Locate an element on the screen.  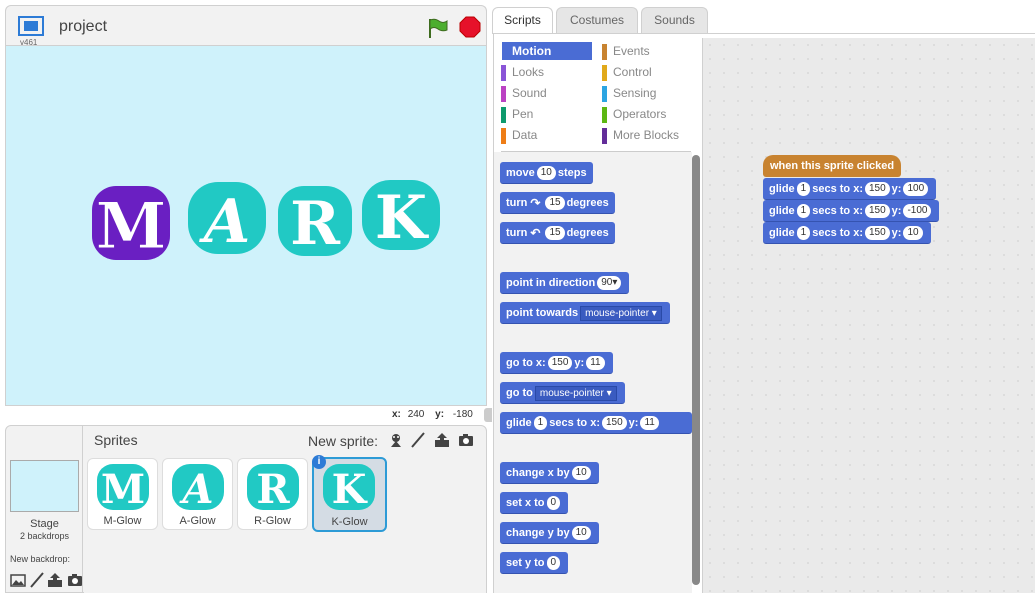
y-input: 100 is located at coordinates (916, 189).